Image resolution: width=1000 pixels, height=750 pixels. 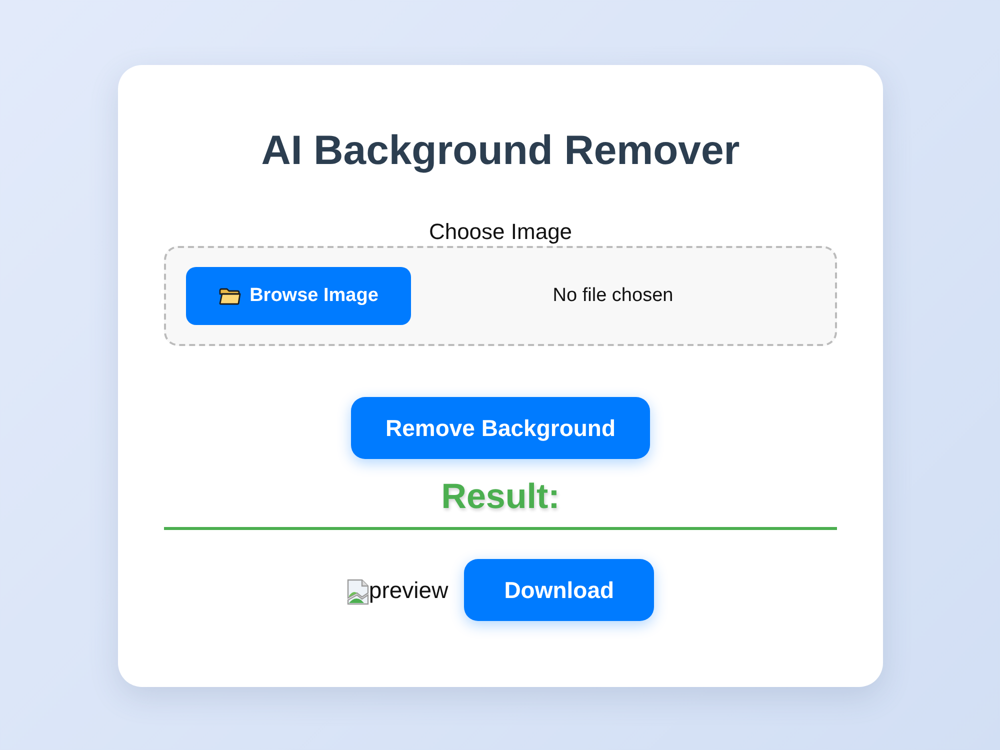 What do you see at coordinates (613, 296) in the screenshot?
I see `file-status-text: No file chosen` at bounding box center [613, 296].